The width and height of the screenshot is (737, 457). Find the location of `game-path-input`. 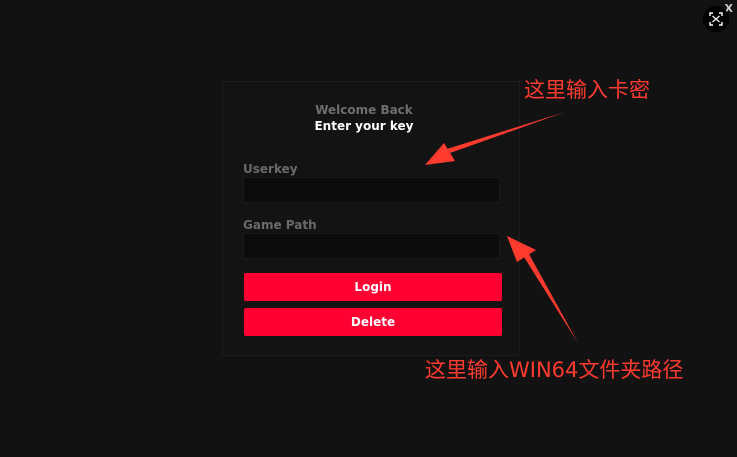

game-path-input is located at coordinates (371, 246).